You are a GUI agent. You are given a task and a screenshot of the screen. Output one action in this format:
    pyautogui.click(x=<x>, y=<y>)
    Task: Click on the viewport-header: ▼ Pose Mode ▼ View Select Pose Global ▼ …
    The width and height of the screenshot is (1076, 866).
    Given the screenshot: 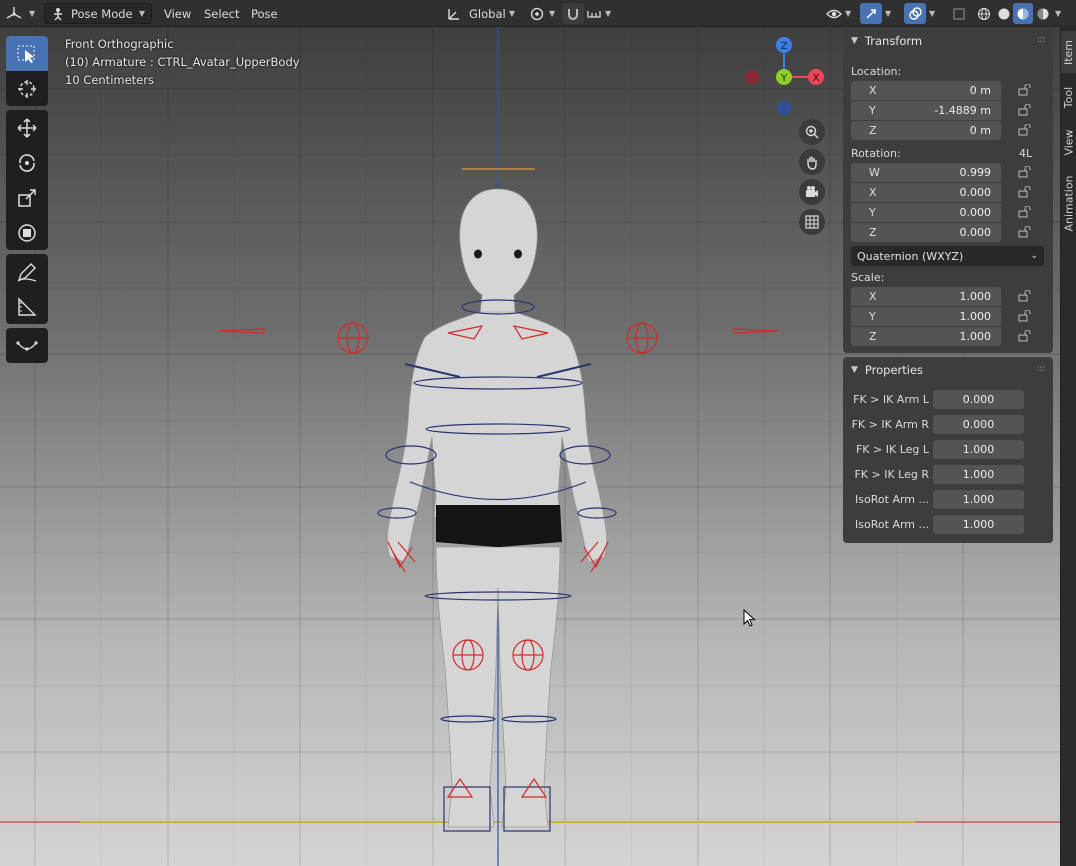 What is the action you would take?
    pyautogui.click(x=538, y=13)
    